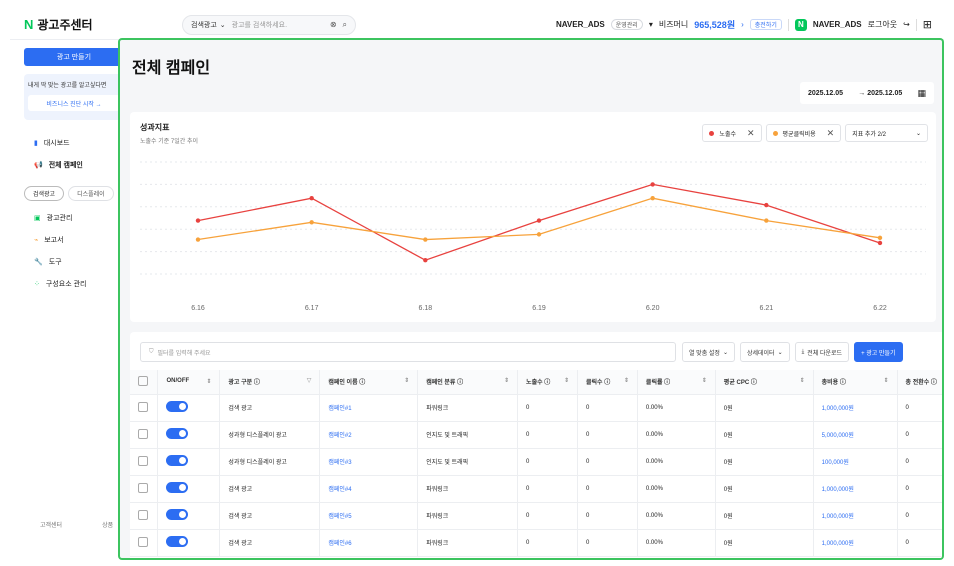 The height and width of the screenshot is (566, 954). I want to click on create-ad-button: 광고 만들기, so click(74, 57).